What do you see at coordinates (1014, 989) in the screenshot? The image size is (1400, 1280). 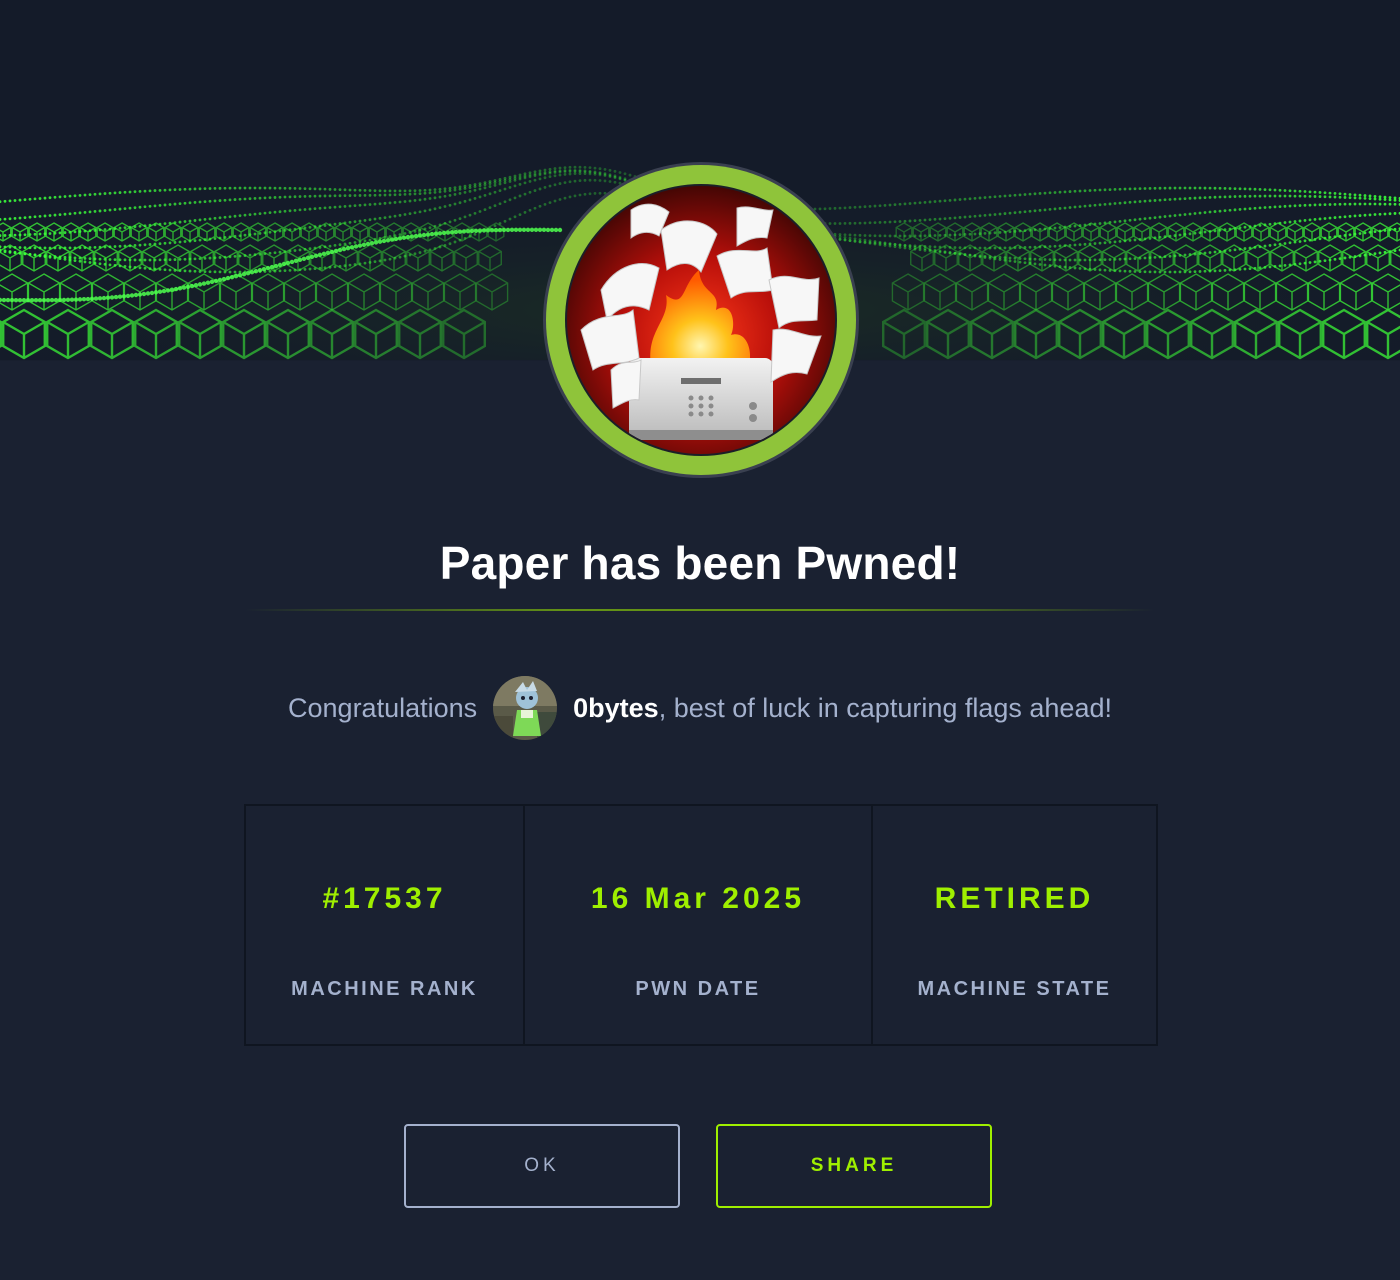 I see `machine-state-label: MACHINE STATE` at bounding box center [1014, 989].